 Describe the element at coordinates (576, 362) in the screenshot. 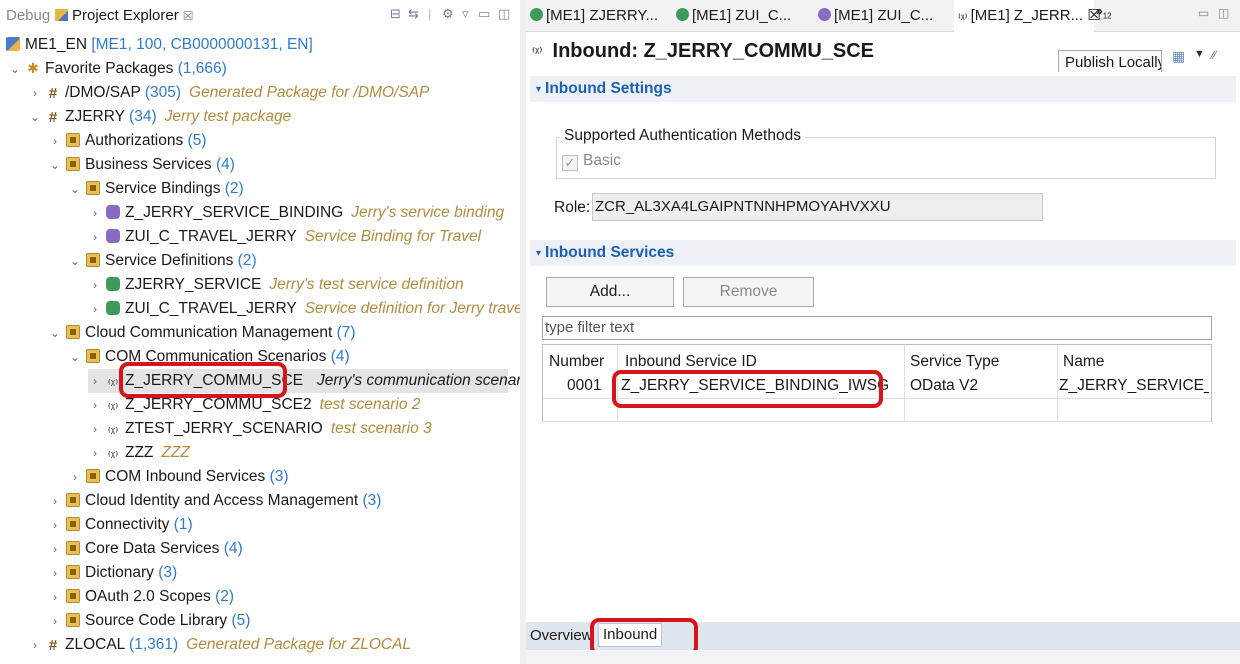

I see `column-header-number: Number` at that location.